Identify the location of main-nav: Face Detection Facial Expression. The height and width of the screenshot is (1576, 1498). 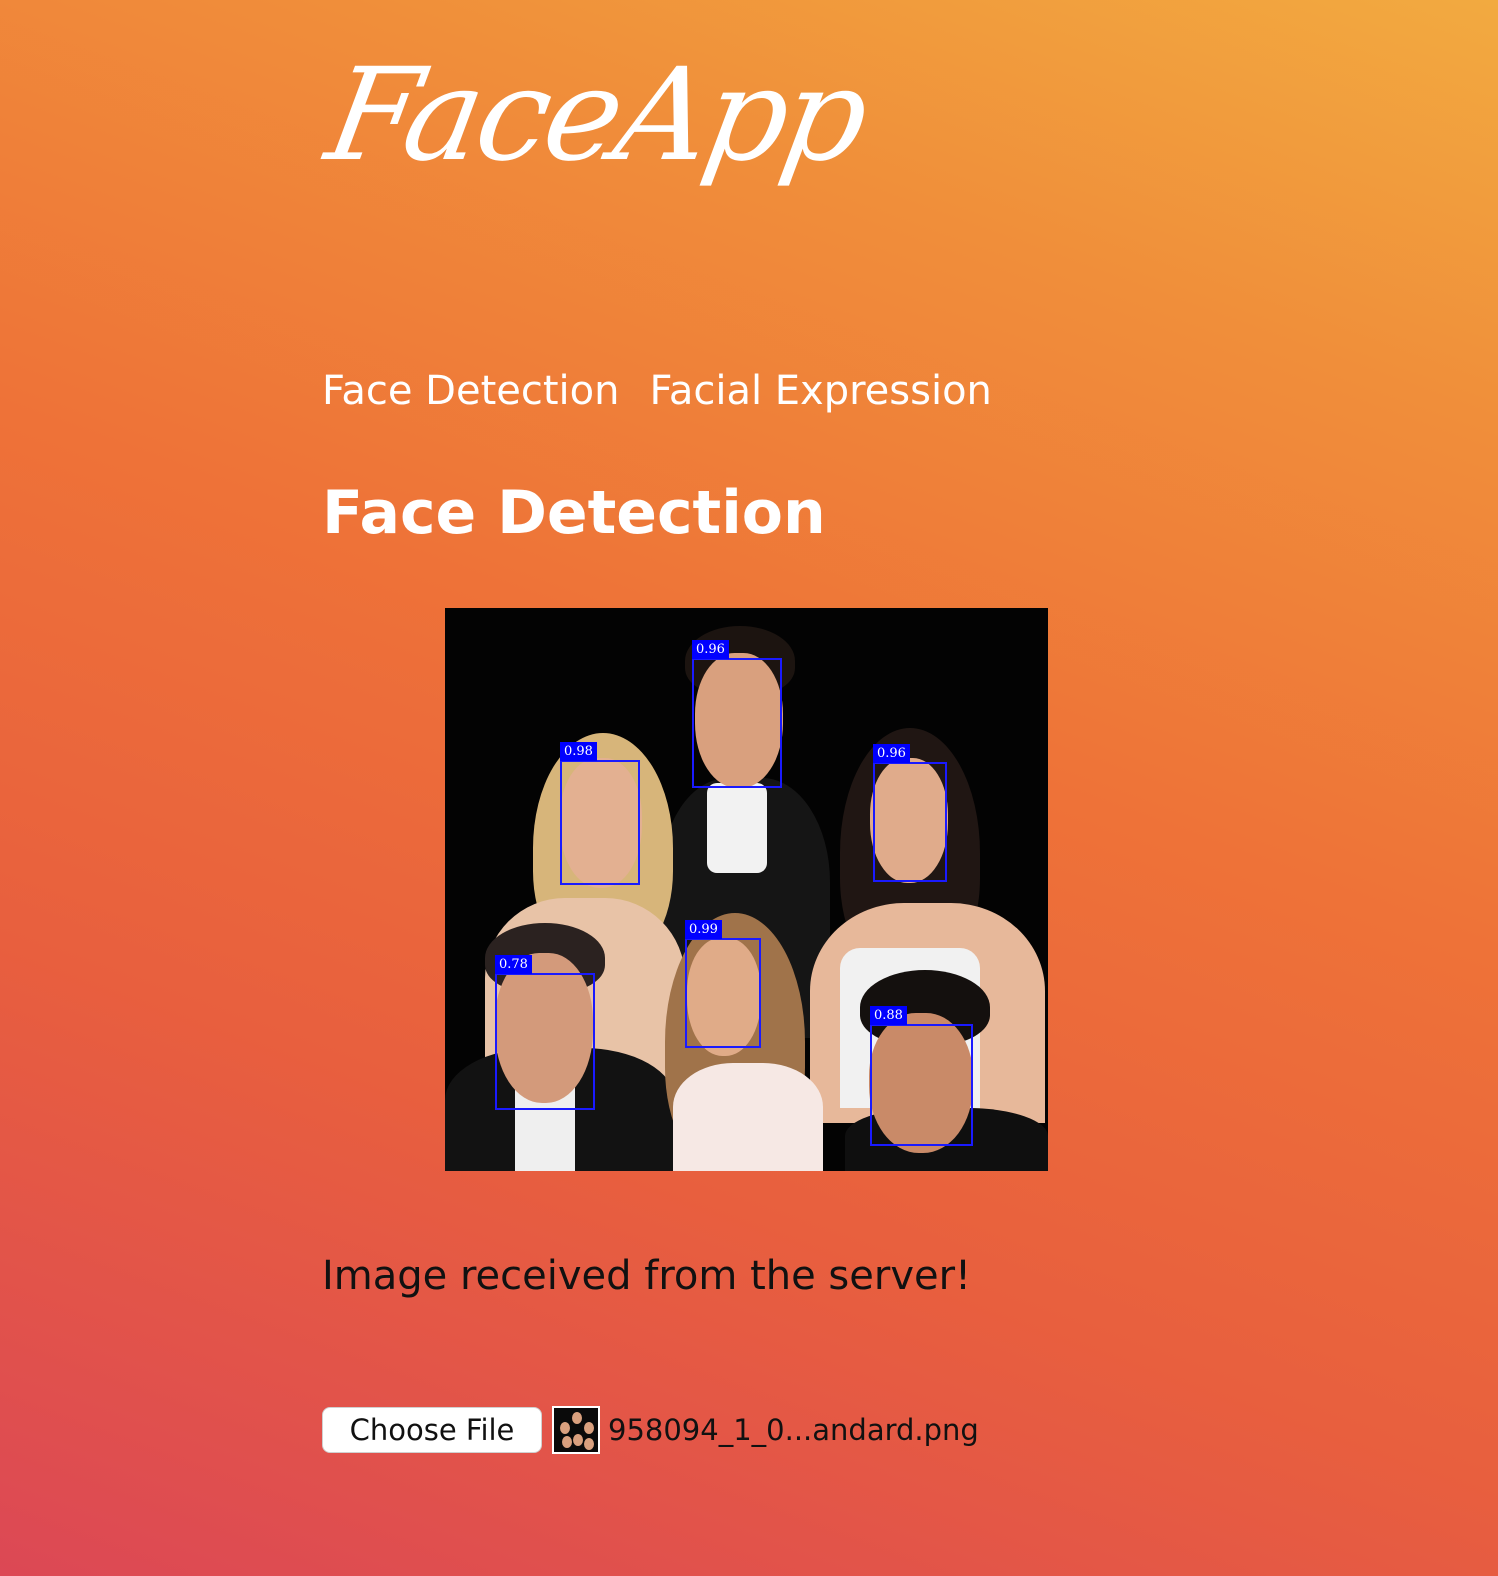
(657, 391).